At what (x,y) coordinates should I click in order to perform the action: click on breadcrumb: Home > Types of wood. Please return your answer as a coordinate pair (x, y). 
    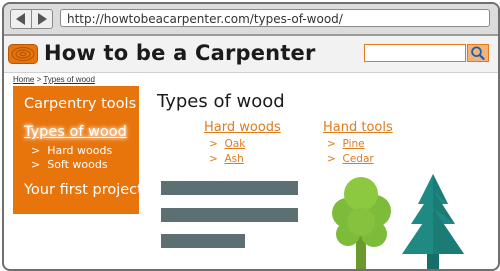
    Looking at the image, I should click on (54, 79).